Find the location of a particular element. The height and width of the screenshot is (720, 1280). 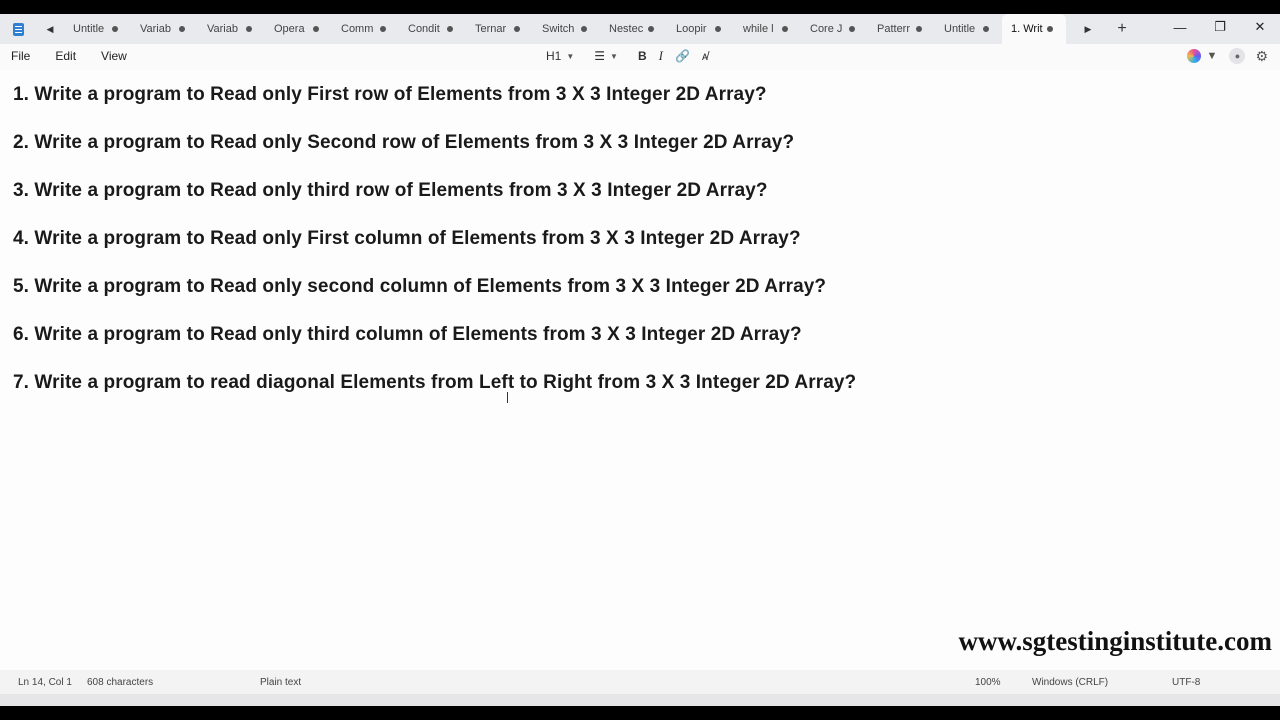

right-toolbar: ▼ ● ⚙ is located at coordinates (1229, 56).